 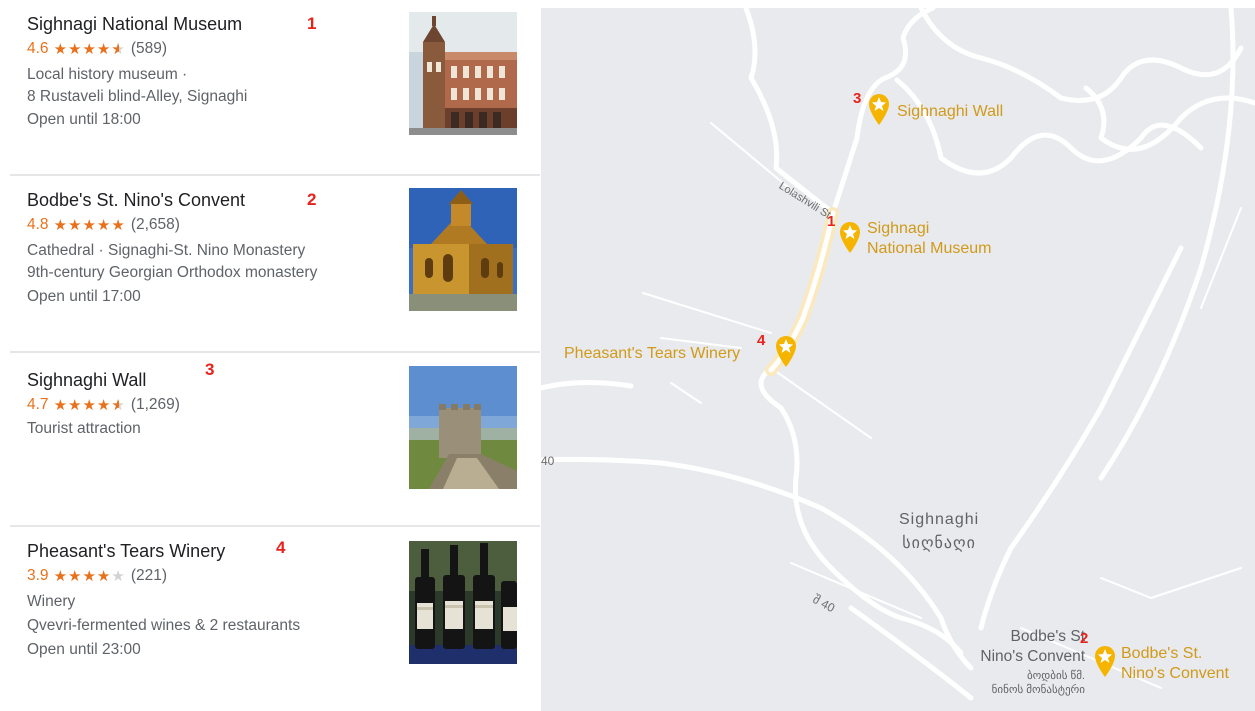 I want to click on rating-row: 4.6 ★★★★★★ (589), so click(x=97, y=49).